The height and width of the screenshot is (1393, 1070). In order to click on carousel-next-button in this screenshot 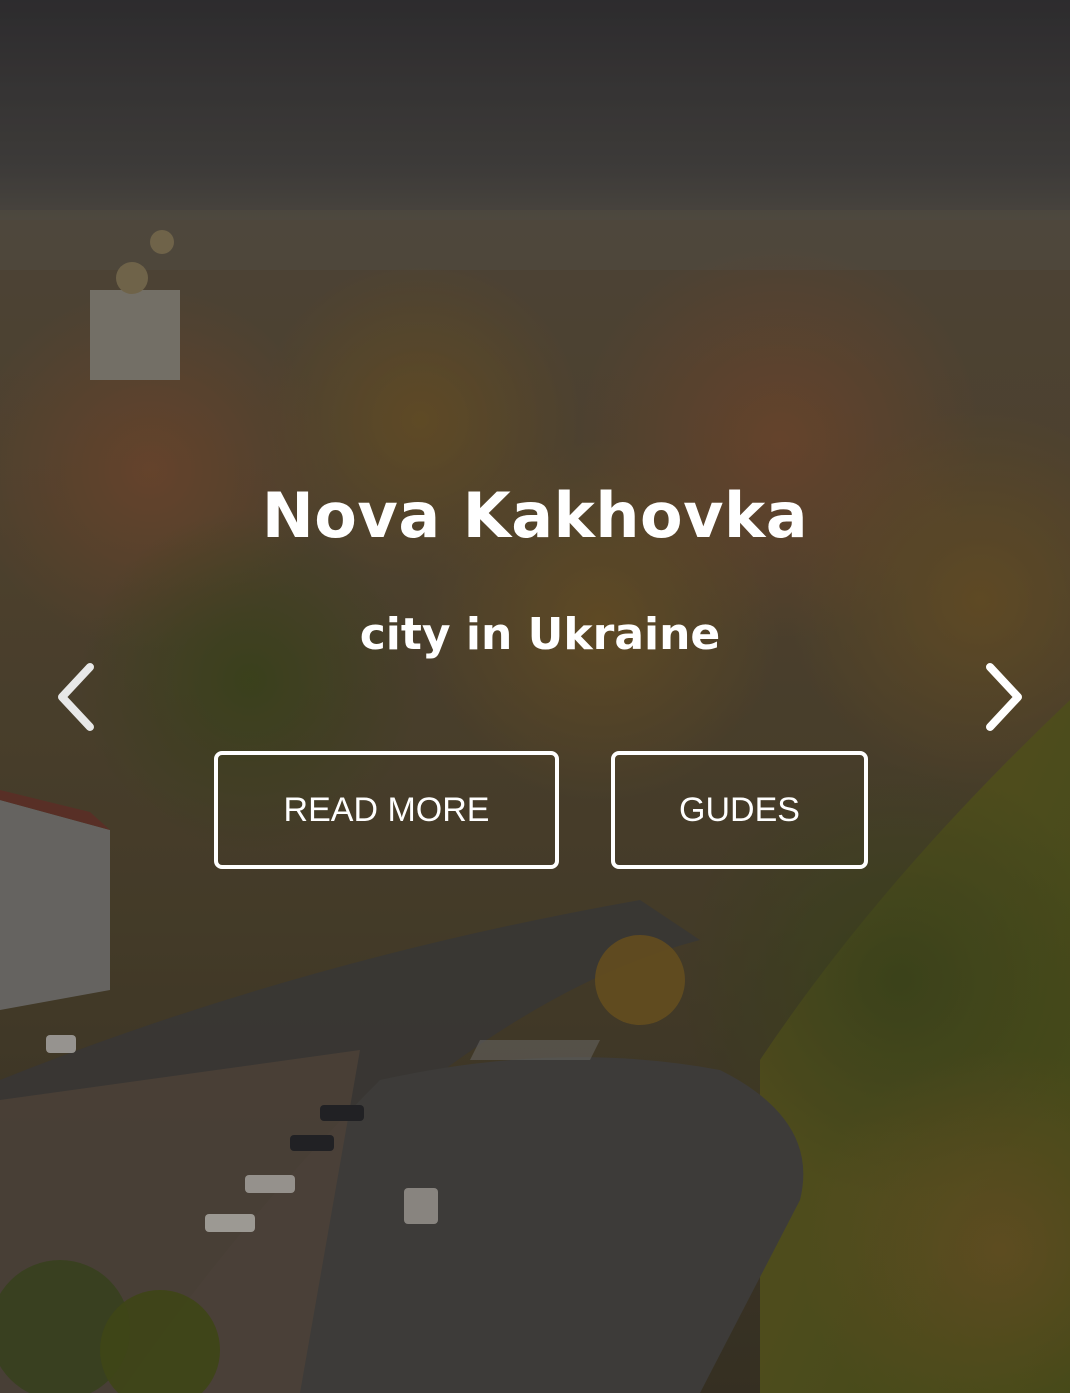, I will do `click(1004, 697)`.